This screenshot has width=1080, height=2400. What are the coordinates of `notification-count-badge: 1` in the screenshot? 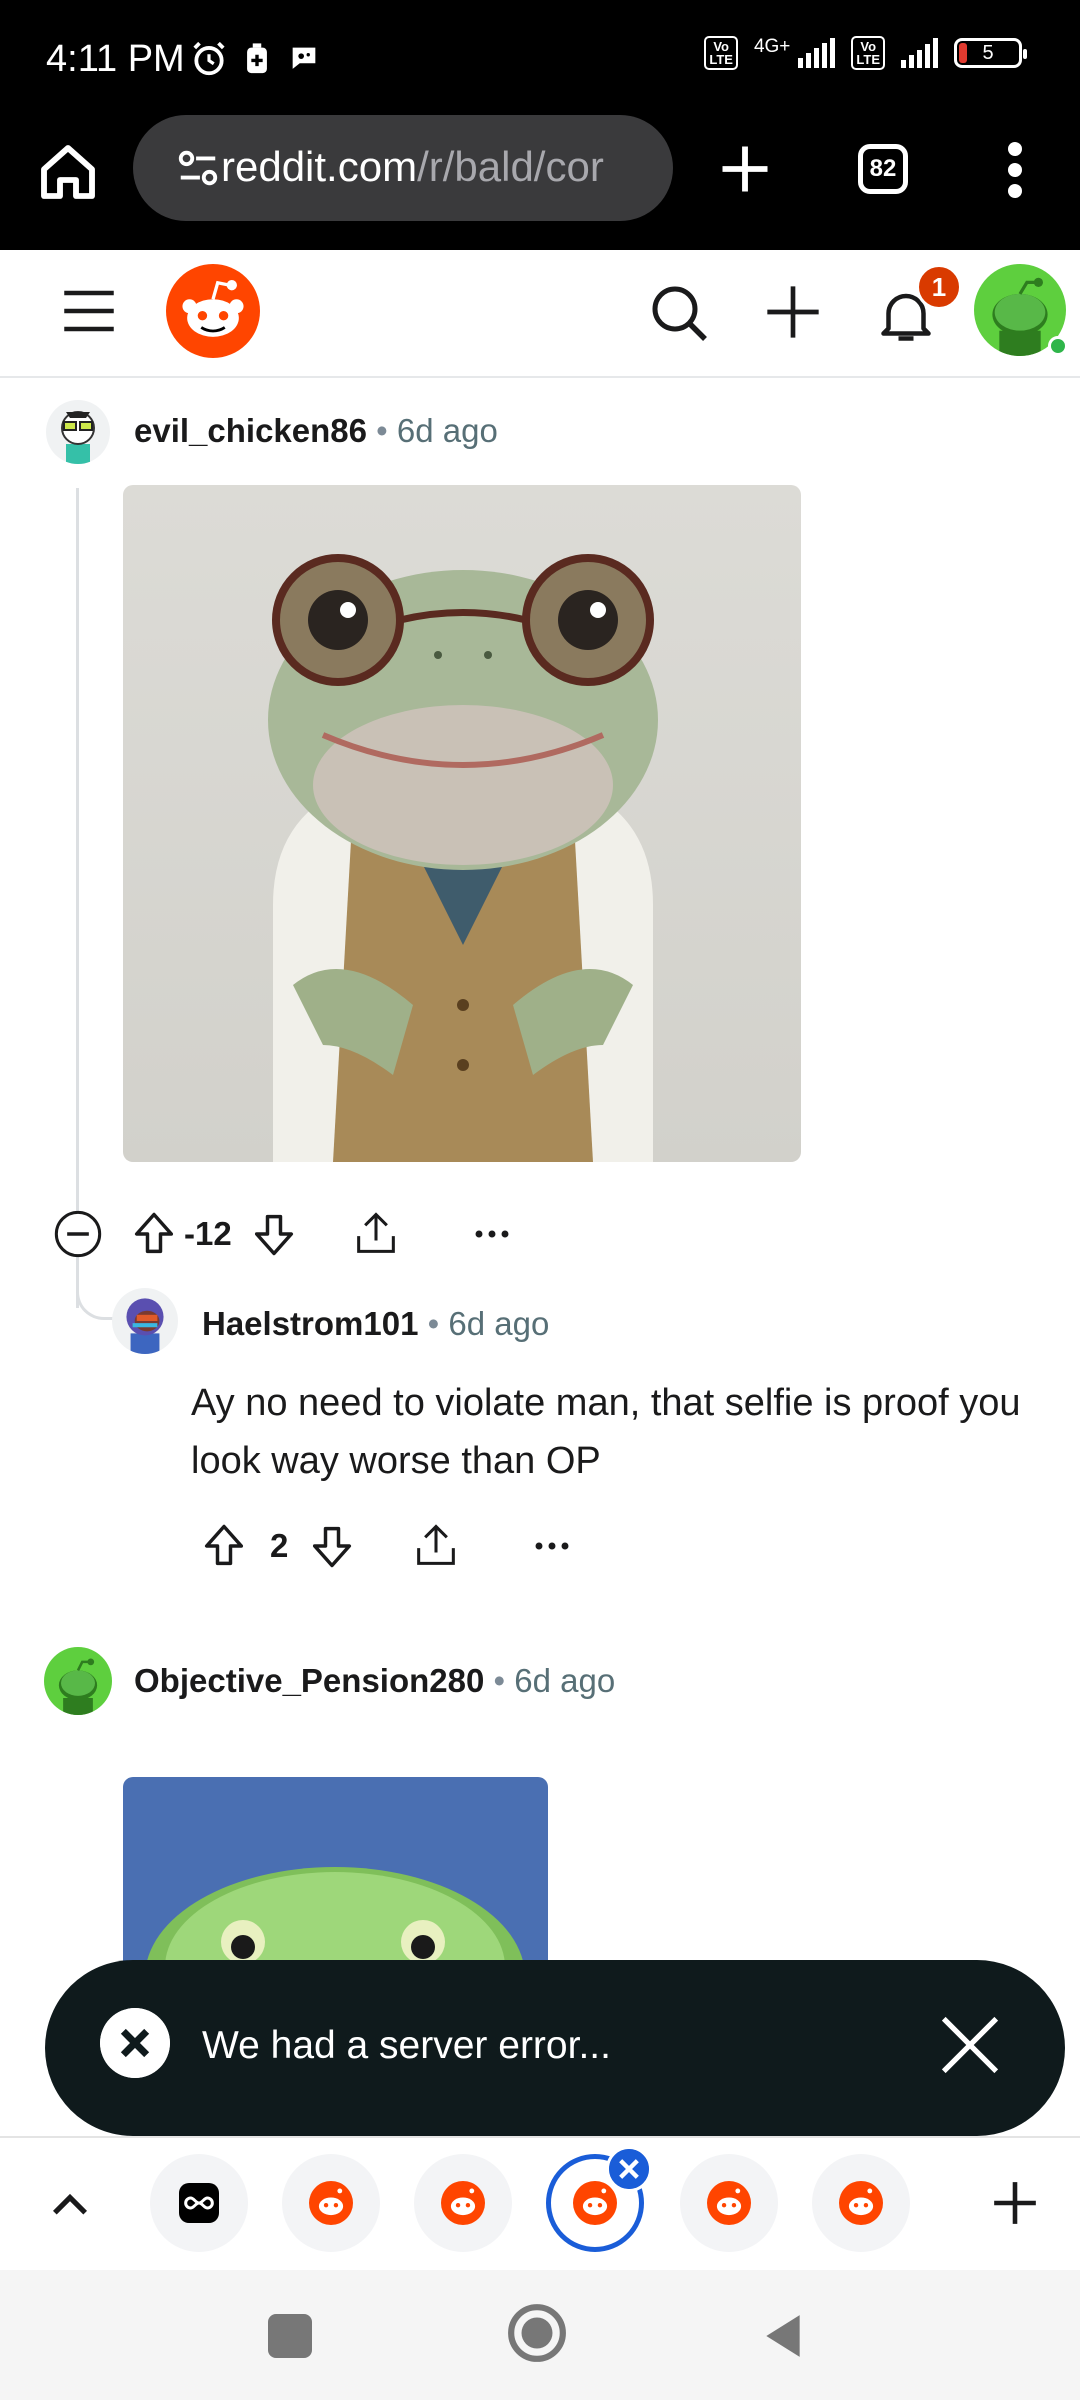 It's located at (939, 287).